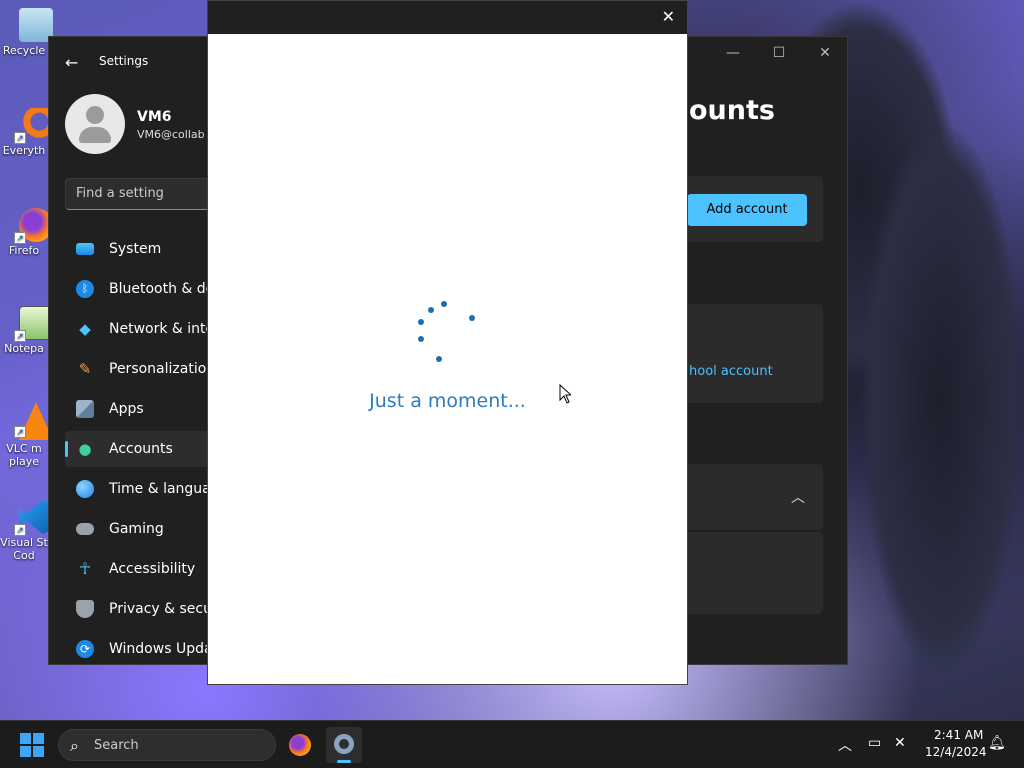  What do you see at coordinates (162, 369) in the screenshot?
I see `sidebar-item-label: Personalization` at bounding box center [162, 369].